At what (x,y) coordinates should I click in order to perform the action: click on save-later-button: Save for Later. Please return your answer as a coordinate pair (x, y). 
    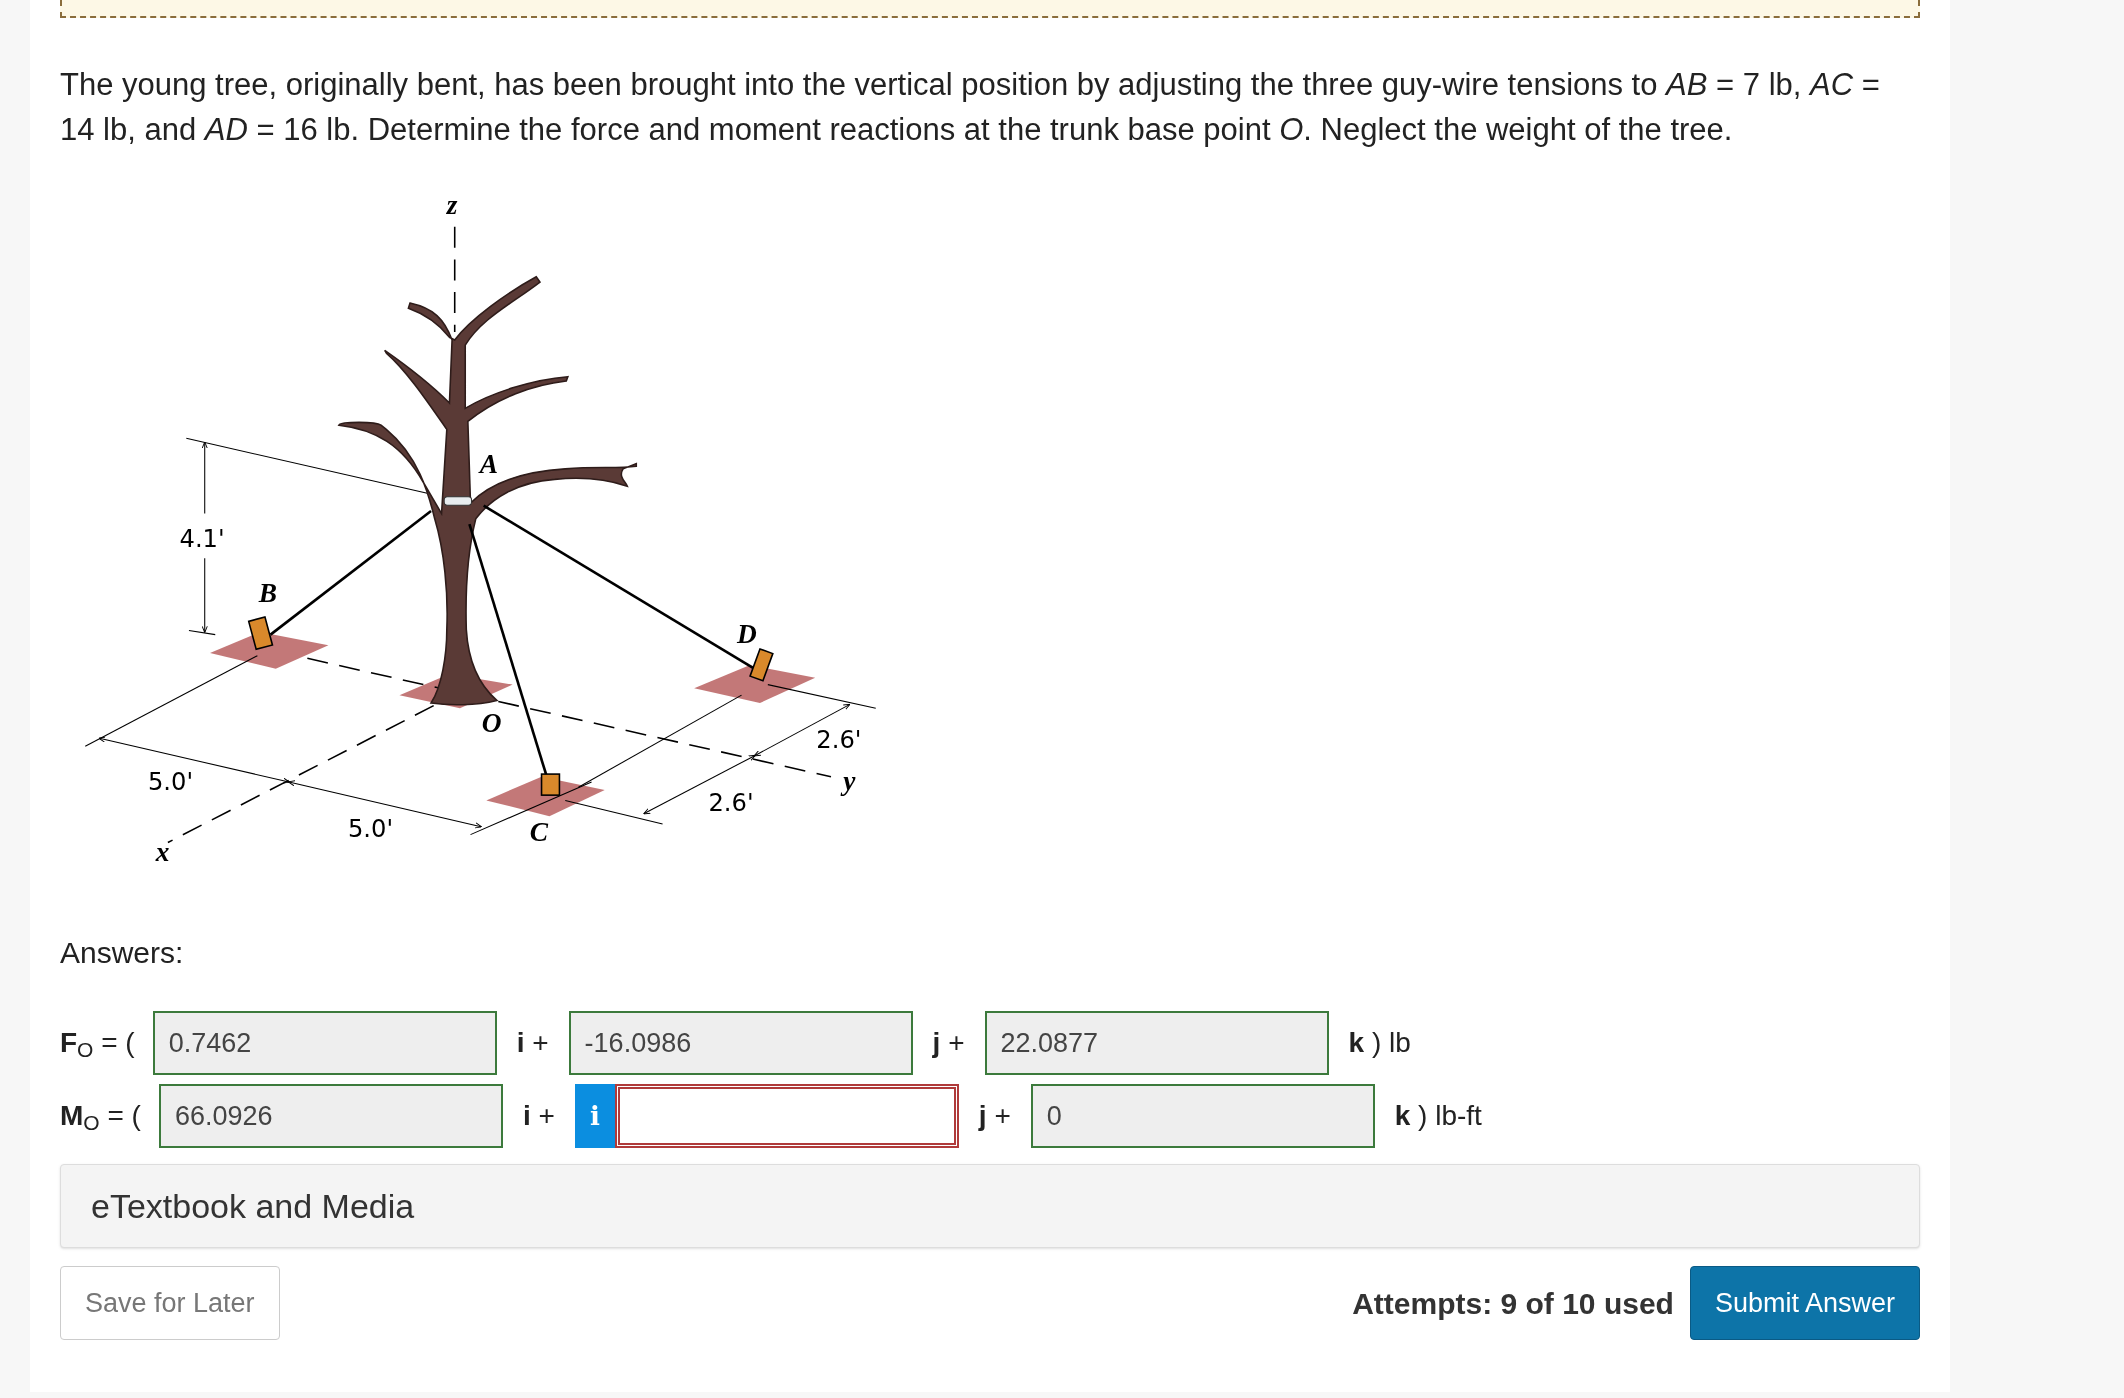
    Looking at the image, I should click on (170, 1303).